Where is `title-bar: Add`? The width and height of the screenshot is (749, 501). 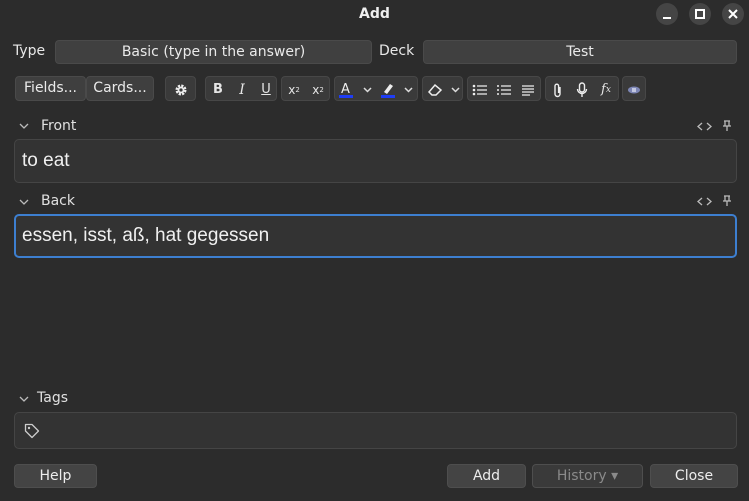 title-bar: Add is located at coordinates (374, 14).